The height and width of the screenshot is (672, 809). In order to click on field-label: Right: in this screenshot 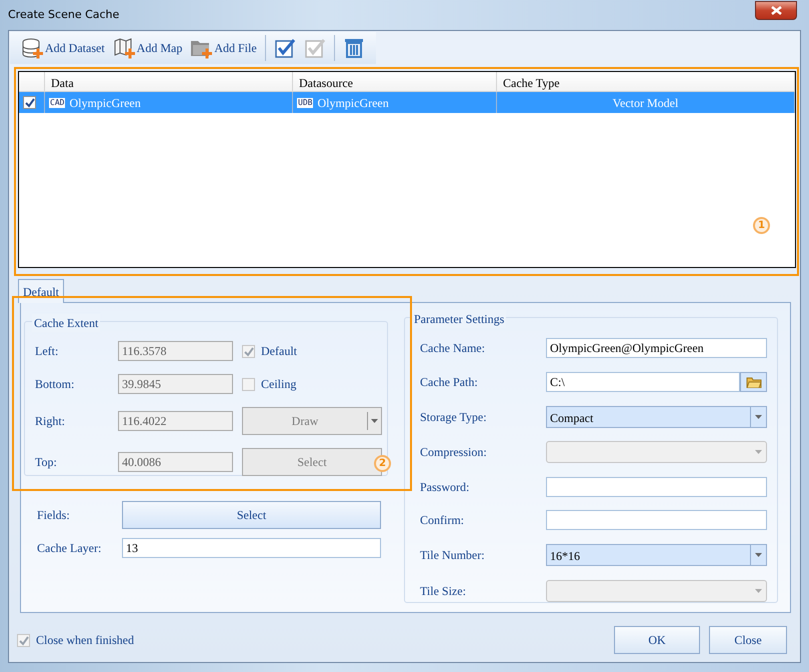, I will do `click(50, 421)`.